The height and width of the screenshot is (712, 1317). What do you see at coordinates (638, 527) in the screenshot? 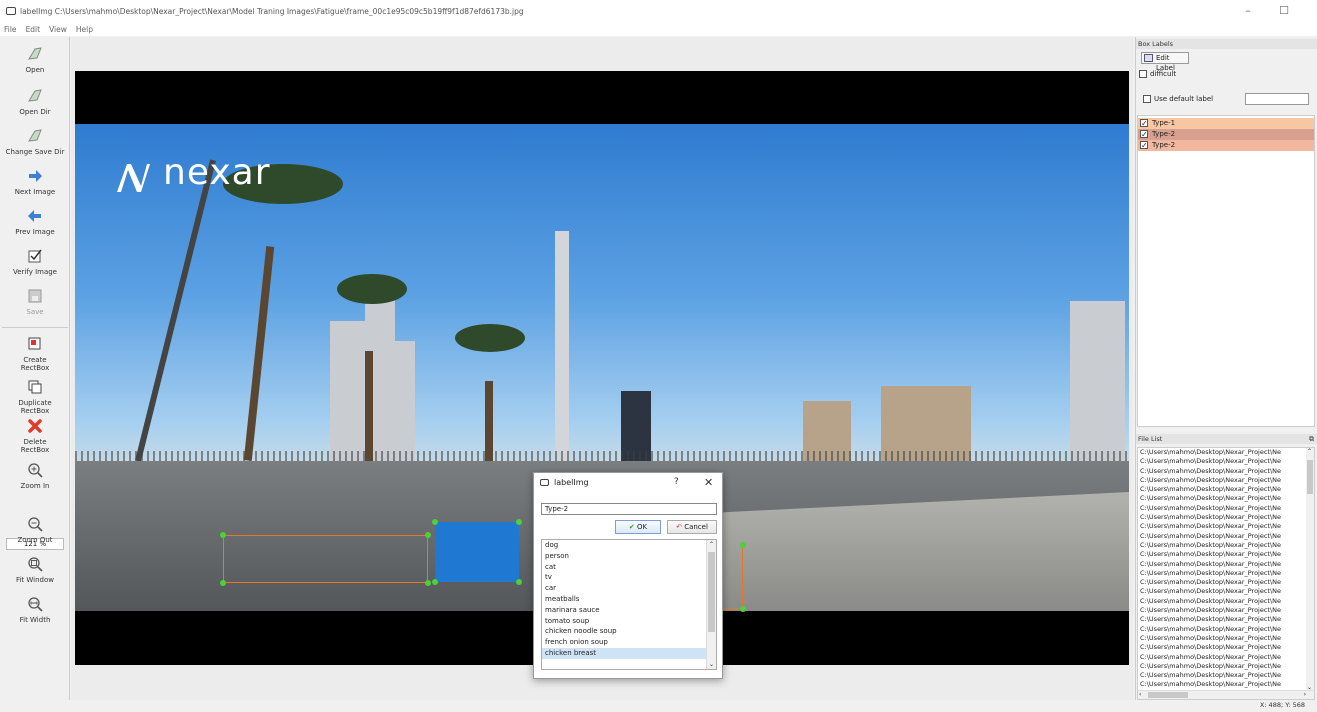
I see `ok-button: ✔ OK` at bounding box center [638, 527].